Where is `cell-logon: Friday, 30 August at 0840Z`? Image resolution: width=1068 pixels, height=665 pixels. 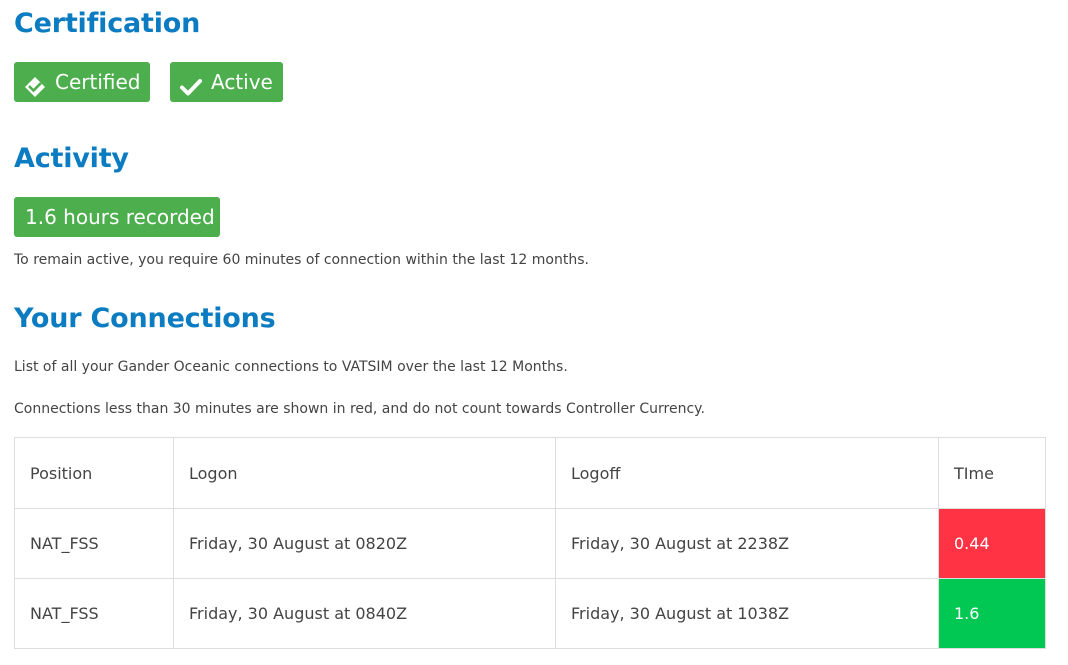 cell-logon: Friday, 30 August at 0840Z is located at coordinates (364, 613).